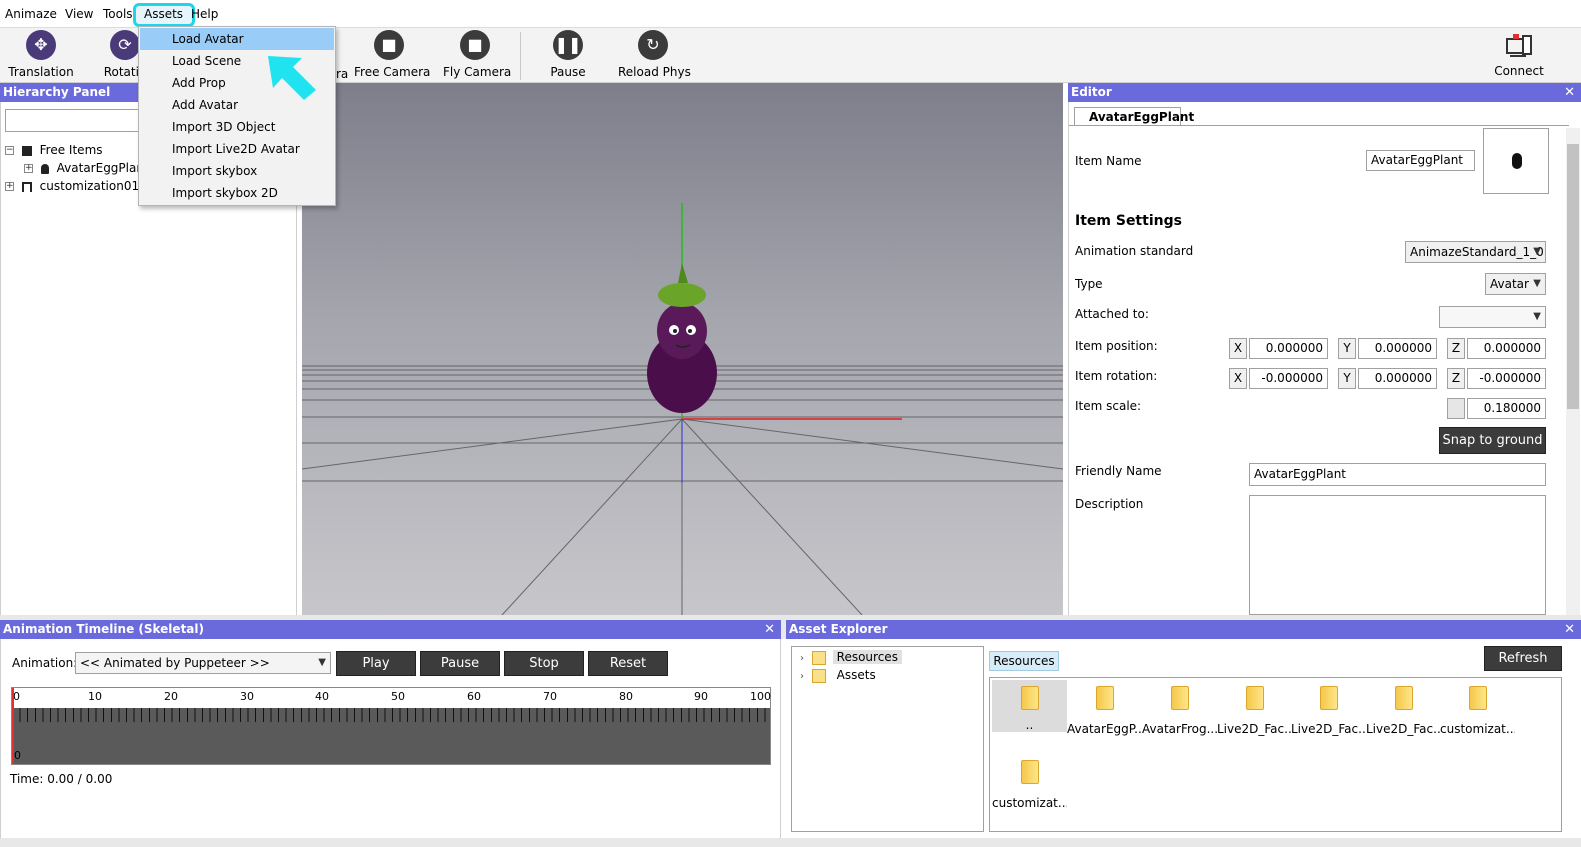  Describe the element at coordinates (57, 92) in the screenshot. I see `hierarchy-panel-title: Hierarchy Panel` at that location.